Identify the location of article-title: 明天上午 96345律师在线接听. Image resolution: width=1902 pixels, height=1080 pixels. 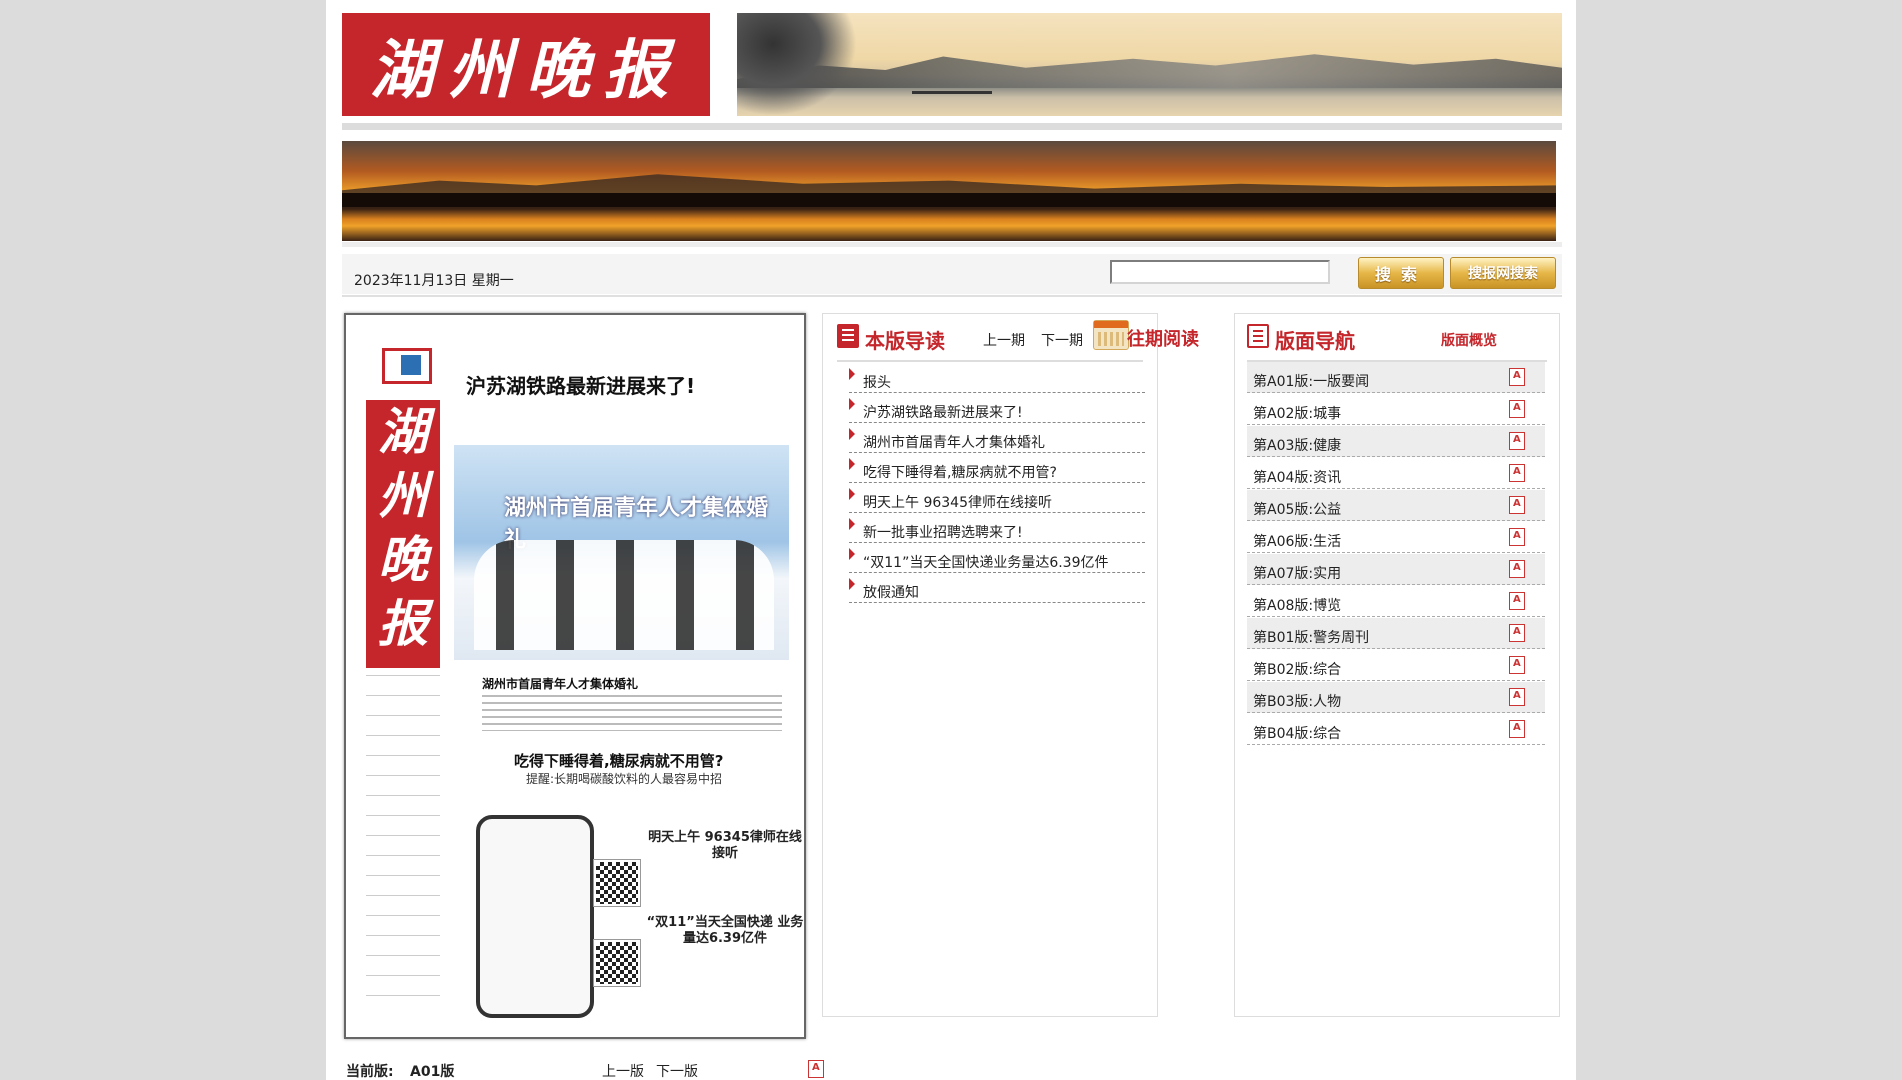
(957, 502).